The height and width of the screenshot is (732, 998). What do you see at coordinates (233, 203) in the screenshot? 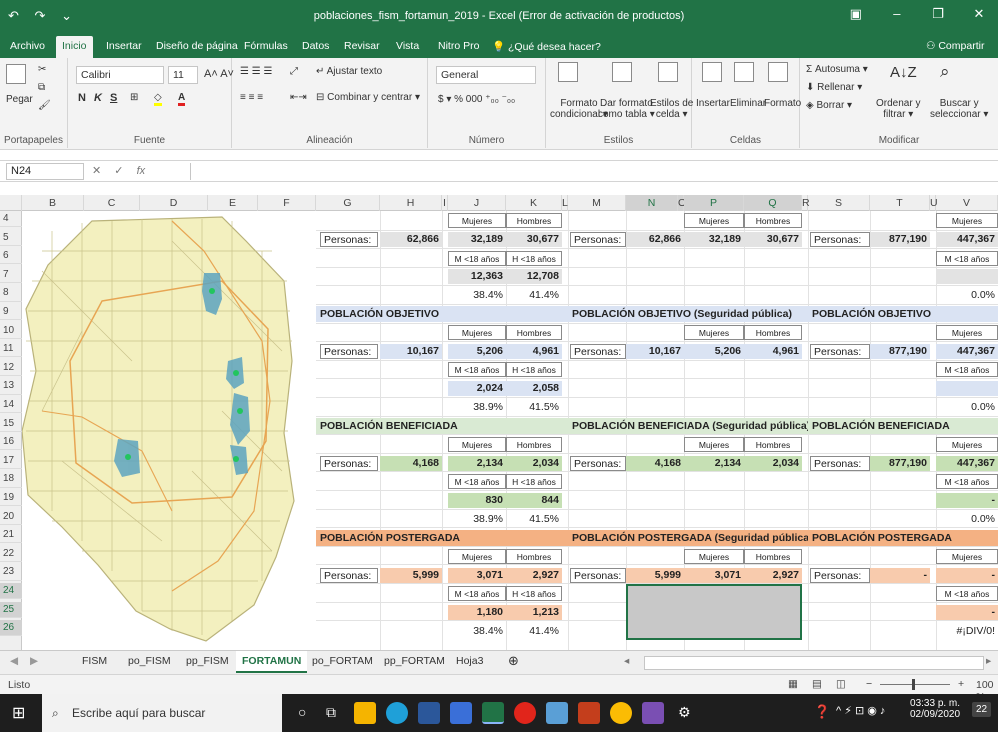
I see `col-header-e: E` at bounding box center [233, 203].